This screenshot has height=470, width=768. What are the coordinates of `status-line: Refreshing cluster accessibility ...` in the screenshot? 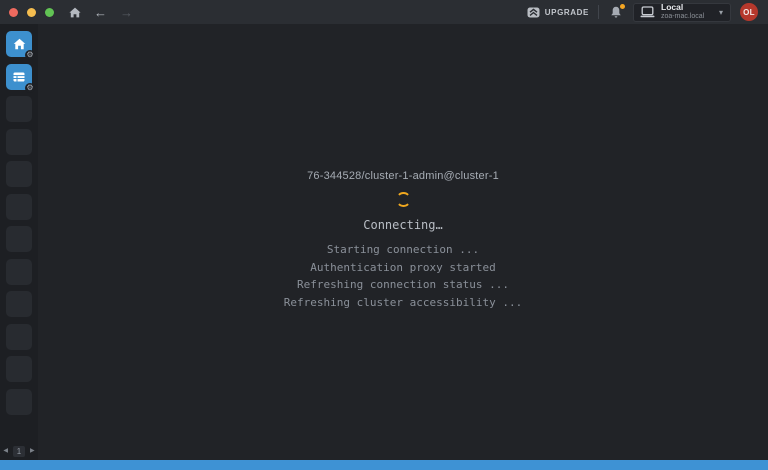 It's located at (403, 302).